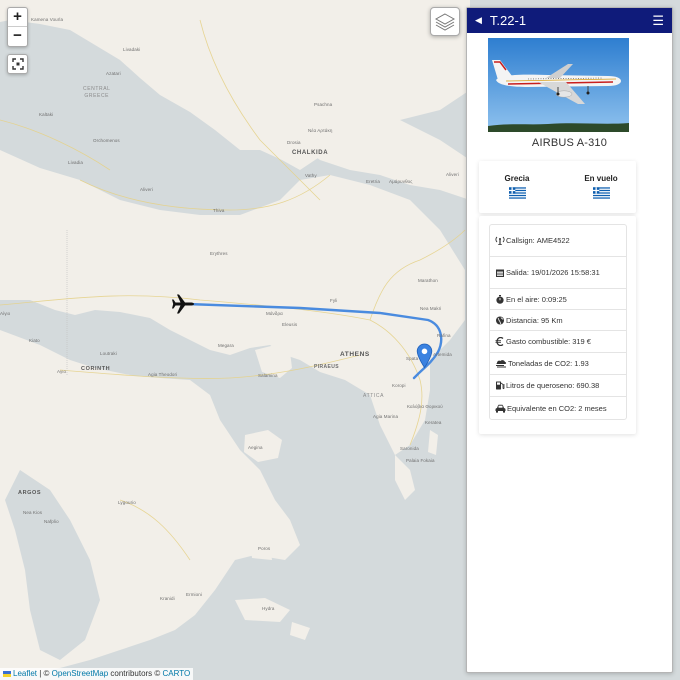 The height and width of the screenshot is (680, 680). Describe the element at coordinates (508, 20) in the screenshot. I see `sidebar-title: T.22-1` at that location.